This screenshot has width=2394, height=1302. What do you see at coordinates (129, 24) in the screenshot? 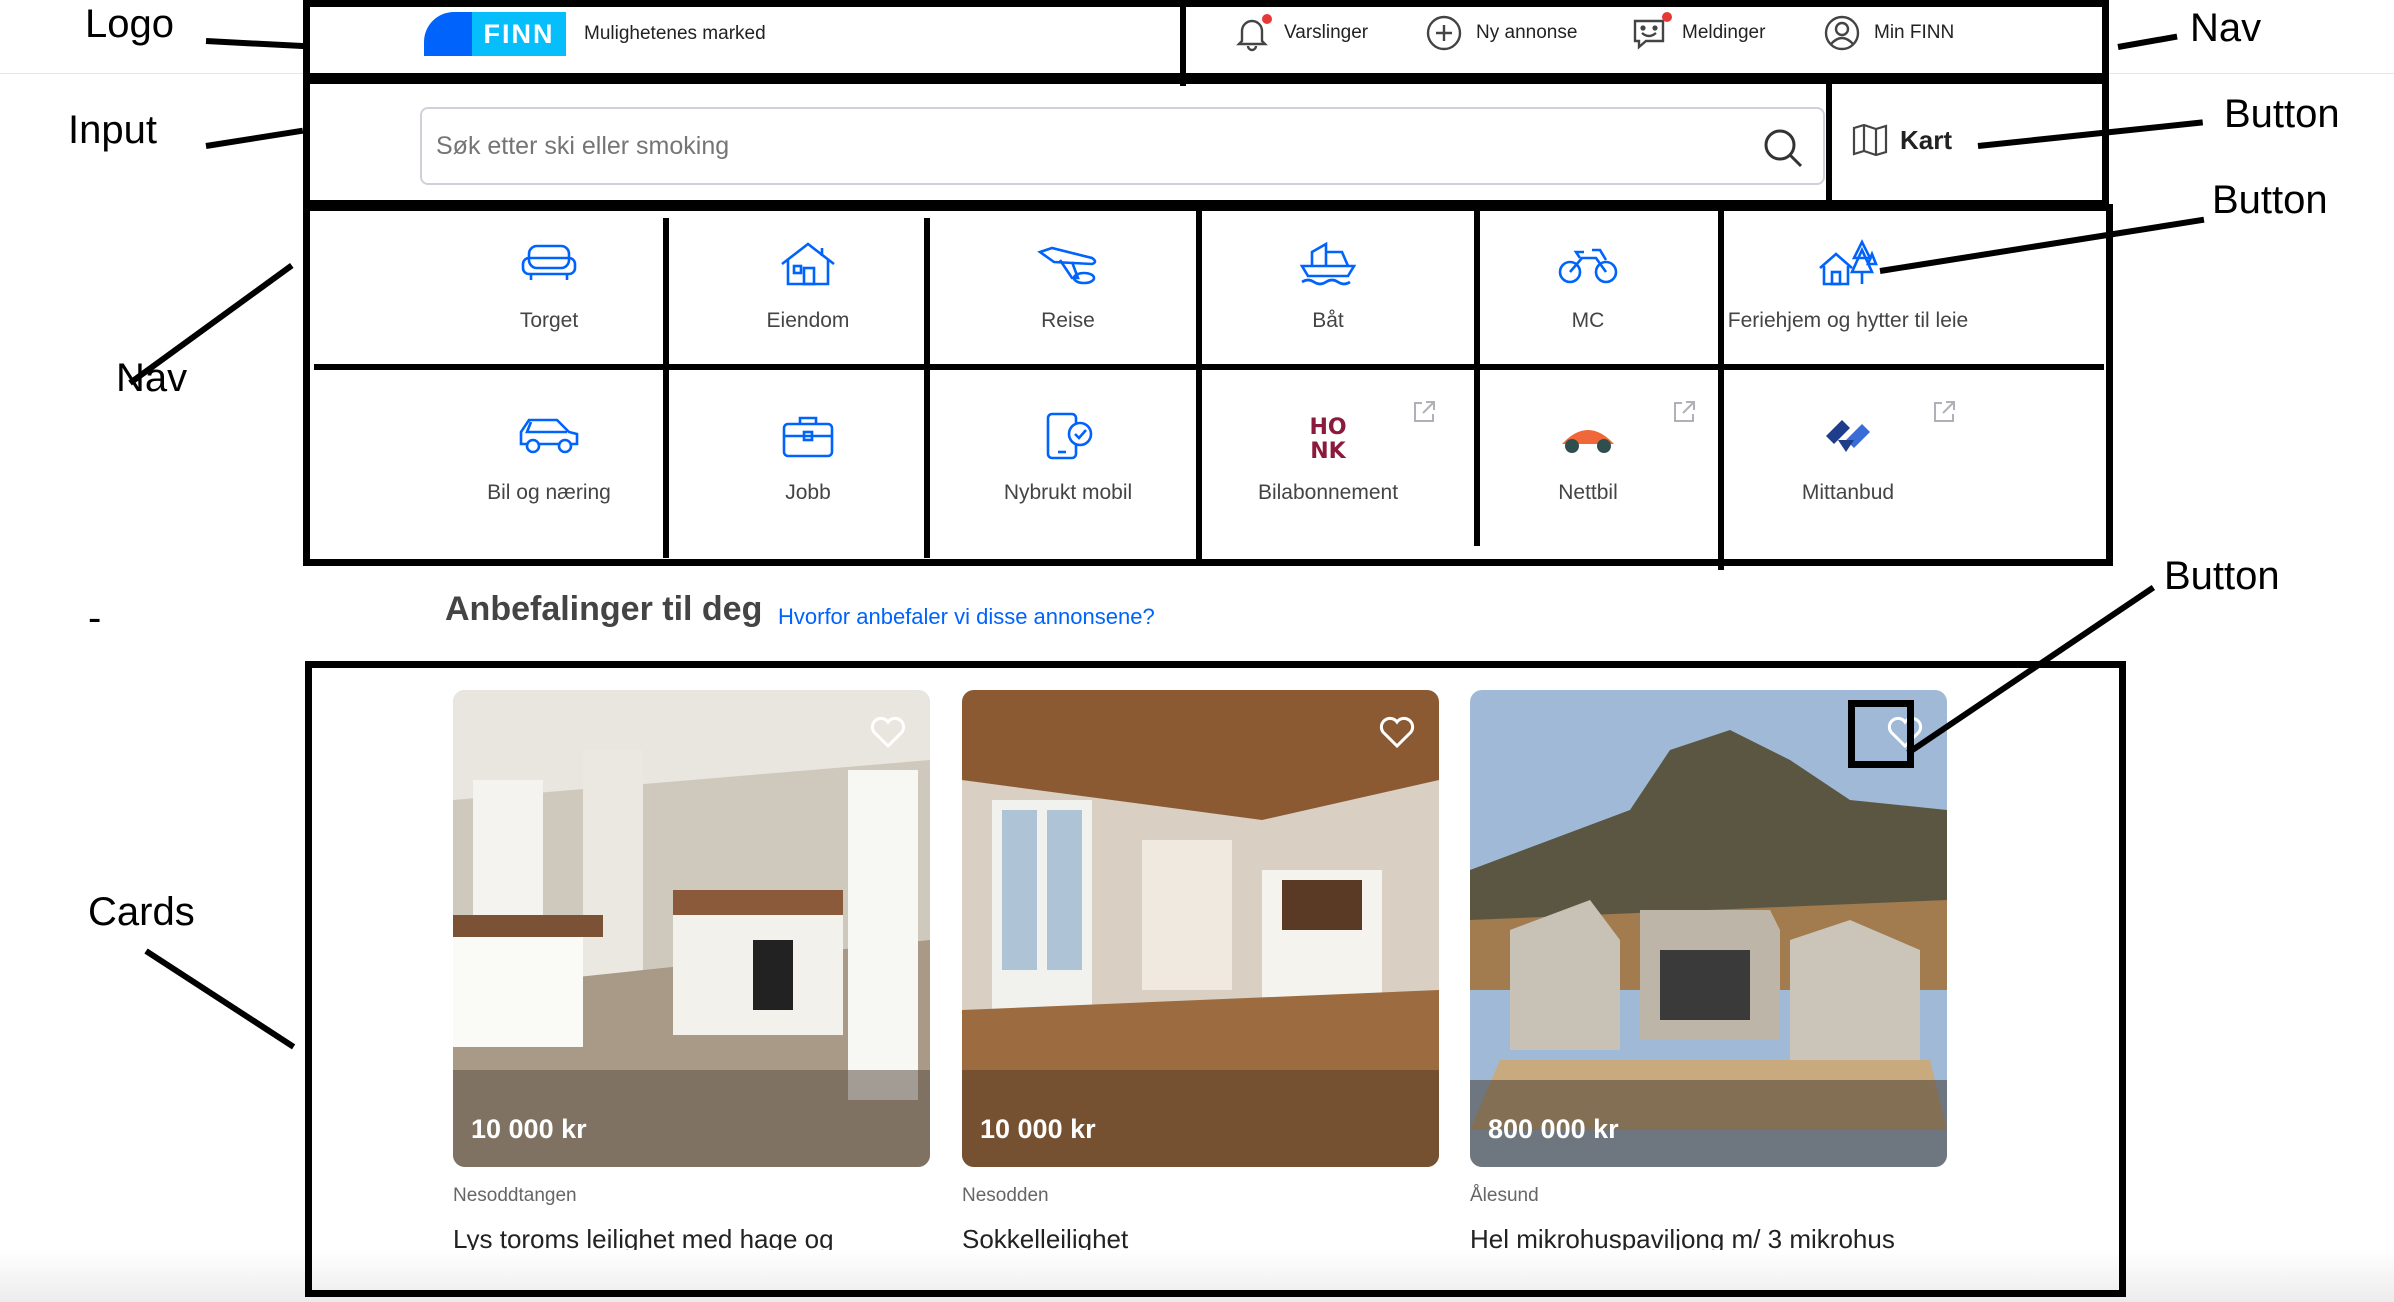
I see `annotation-label: Logo` at bounding box center [129, 24].